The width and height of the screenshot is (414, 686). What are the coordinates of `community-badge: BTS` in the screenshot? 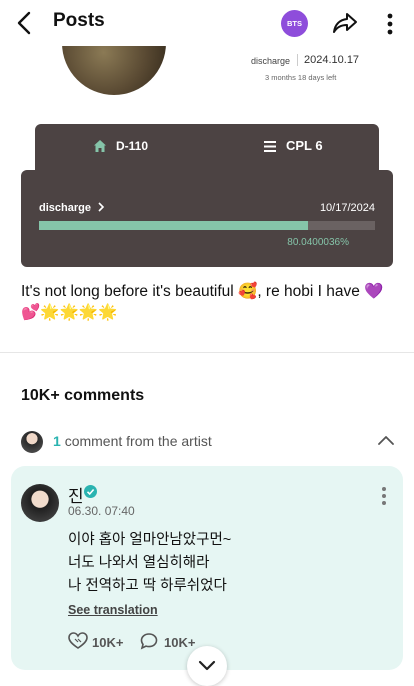 It's located at (294, 23).